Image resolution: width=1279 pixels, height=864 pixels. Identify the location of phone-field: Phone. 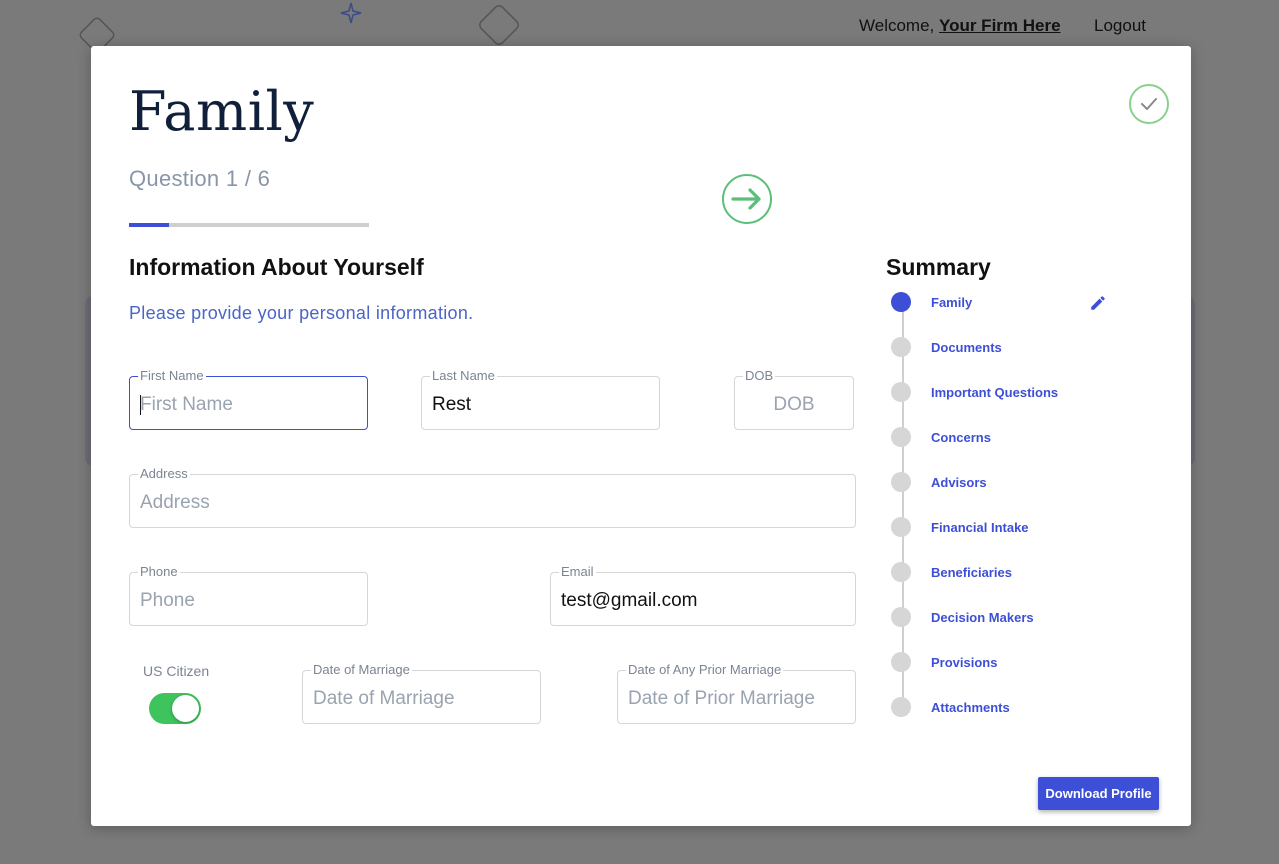
(248, 595).